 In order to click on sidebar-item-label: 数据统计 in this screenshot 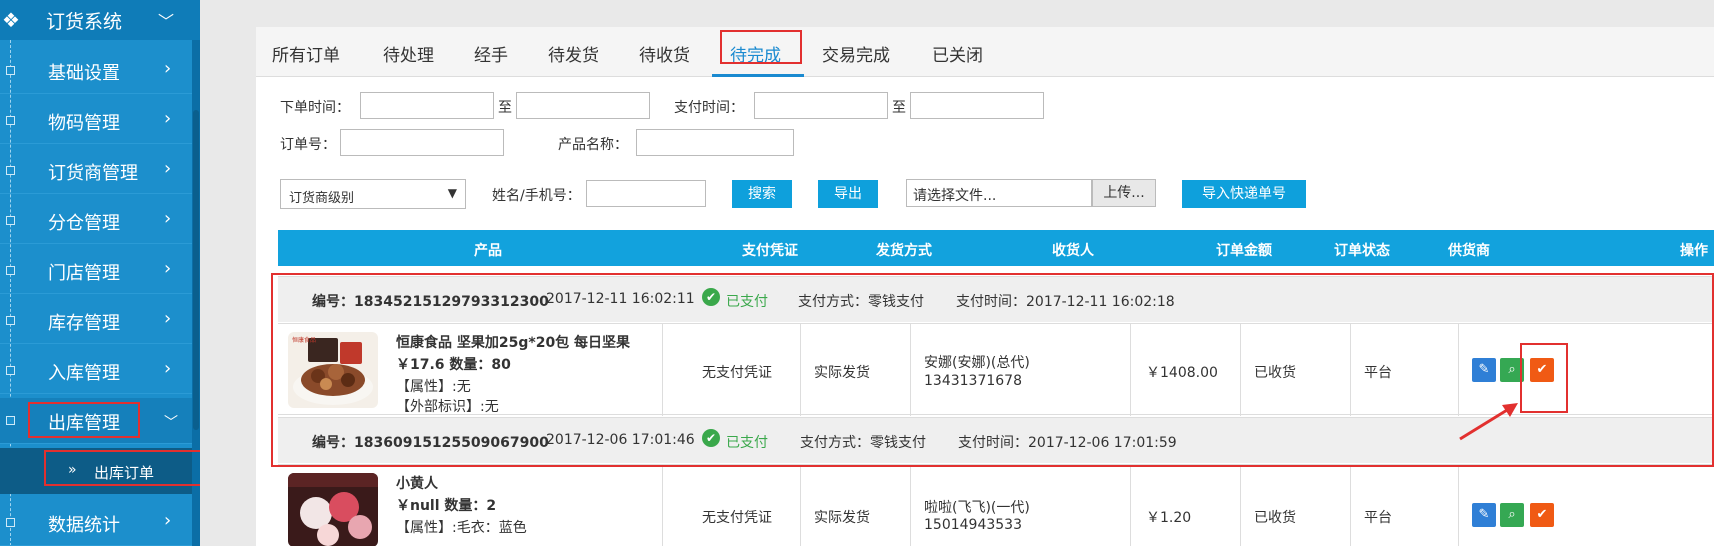, I will do `click(84, 525)`.